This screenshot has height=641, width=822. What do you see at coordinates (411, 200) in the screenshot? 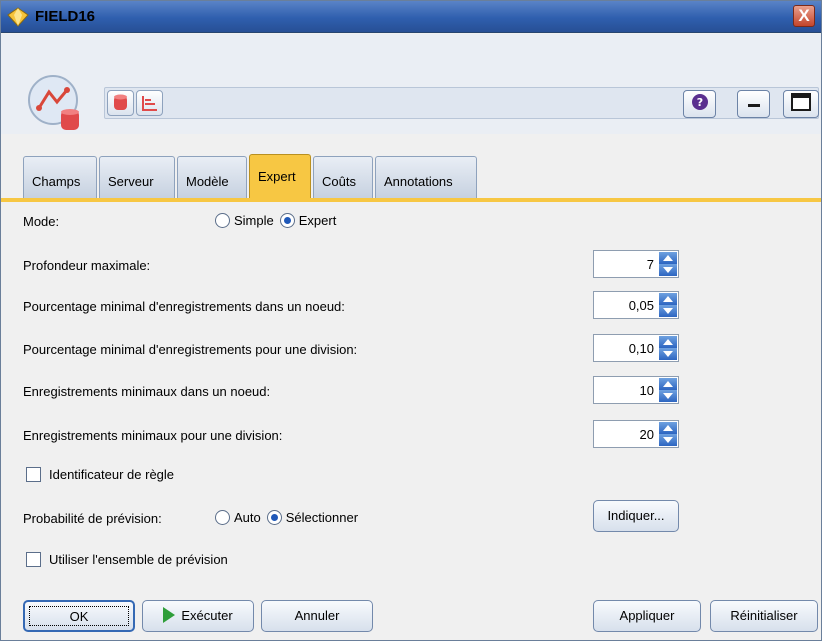
I see `tab-underline` at bounding box center [411, 200].